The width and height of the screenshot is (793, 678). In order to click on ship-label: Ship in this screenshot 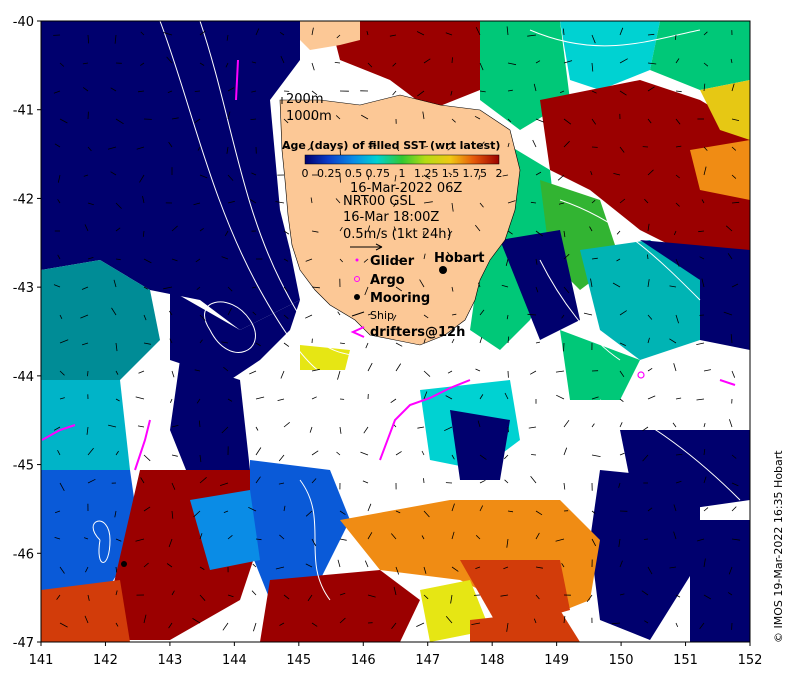, I will do `click(382, 315)`.